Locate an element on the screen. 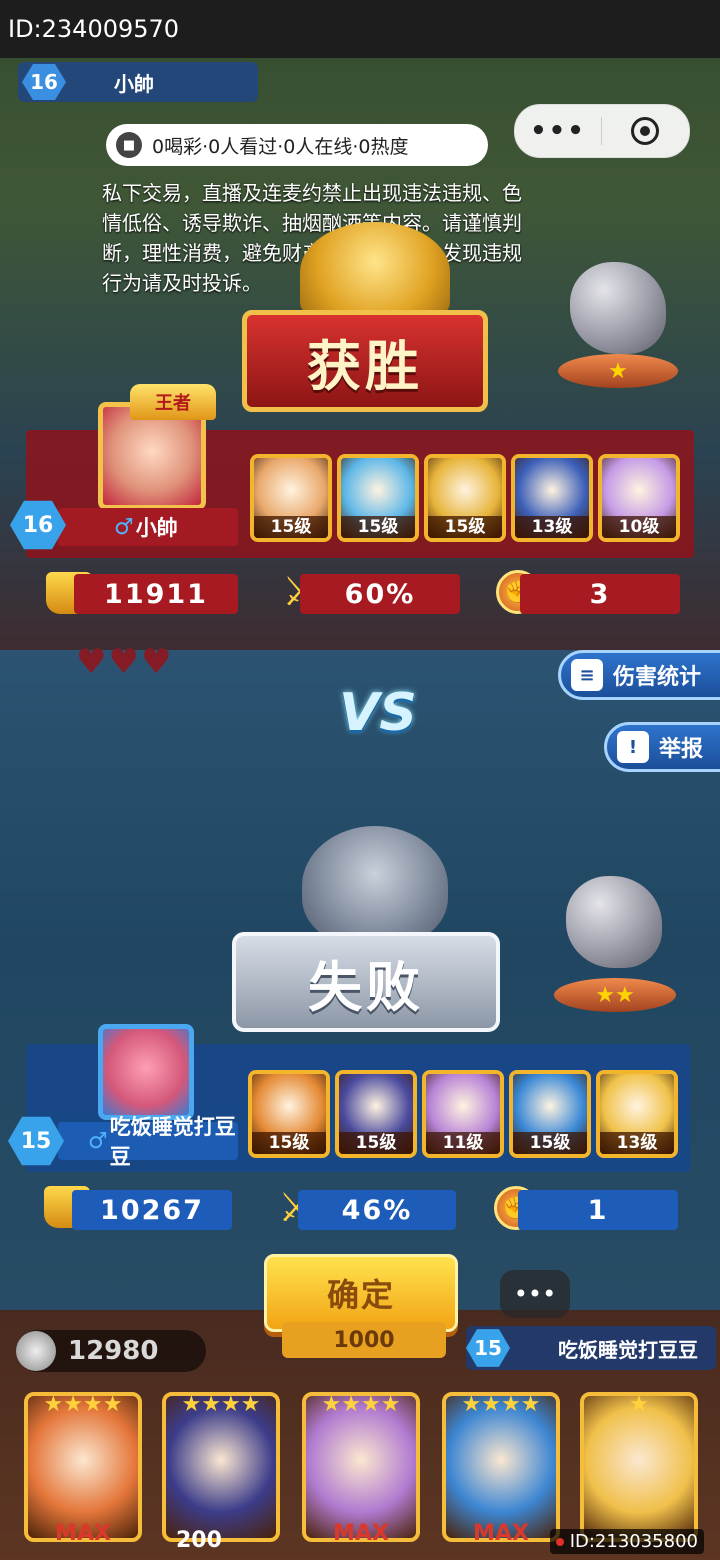 This screenshot has height=1560, width=720. winner-trophy-count: 11911 is located at coordinates (156, 594).